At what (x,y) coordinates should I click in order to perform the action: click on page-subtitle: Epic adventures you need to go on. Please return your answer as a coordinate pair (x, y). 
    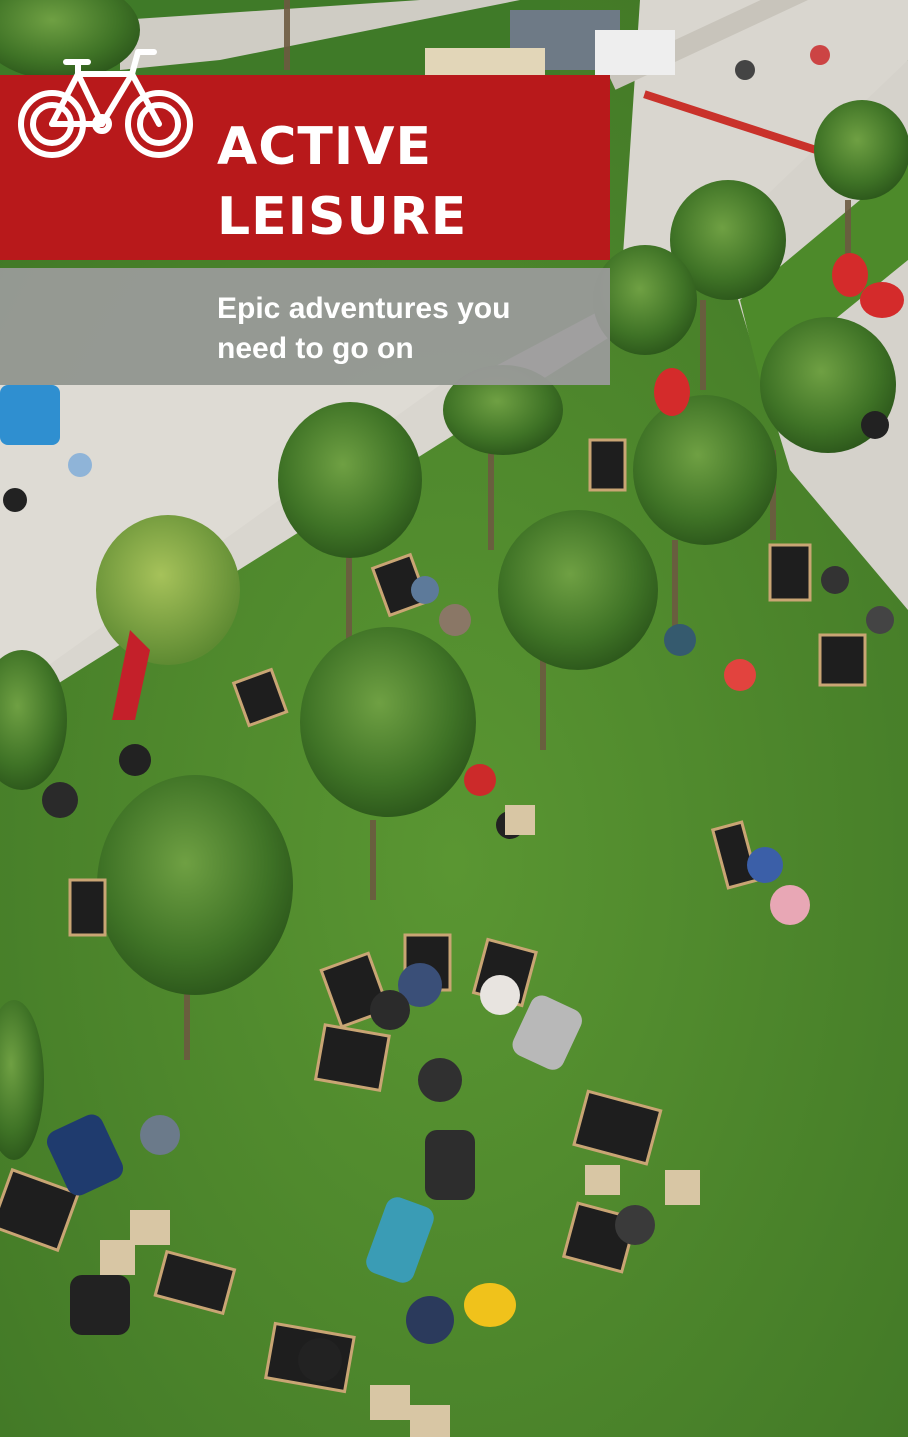
    Looking at the image, I should click on (364, 328).